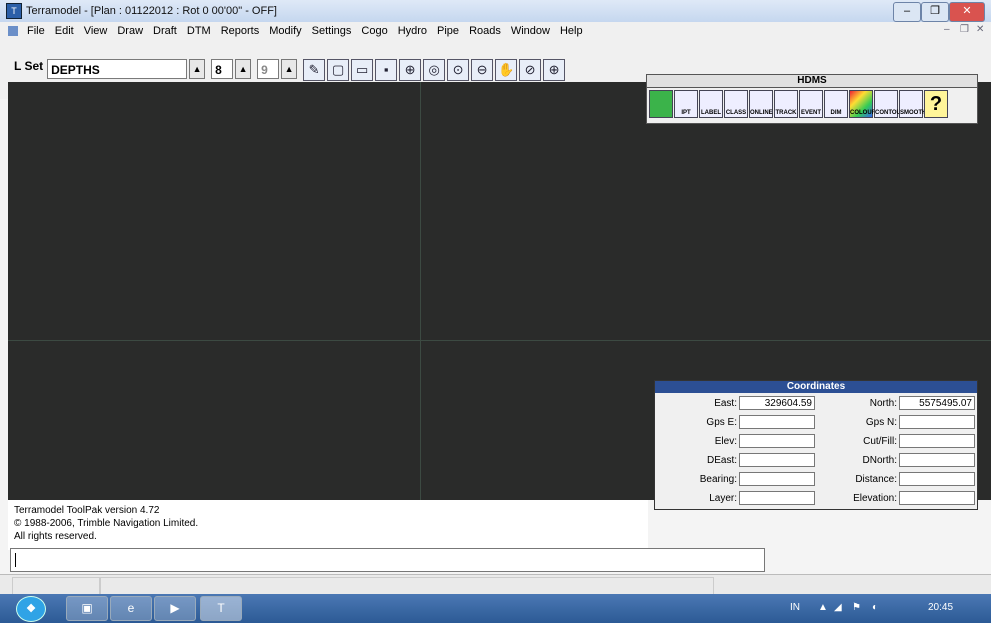 The image size is (991, 623). I want to click on hdms-class-icon: CLASS, so click(736, 104).